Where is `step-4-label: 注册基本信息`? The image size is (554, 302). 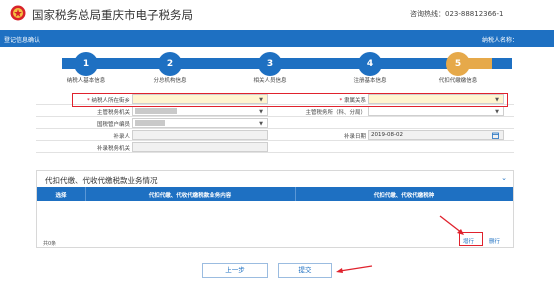
step-4-label: 注册基本信息 is located at coordinates (370, 81).